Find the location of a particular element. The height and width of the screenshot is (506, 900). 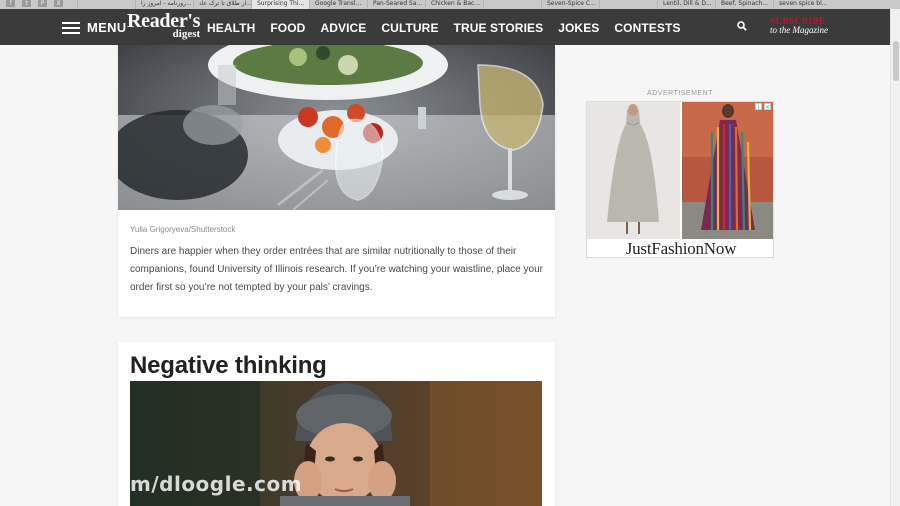

watermark: m/dloogle.com is located at coordinates (216, 484).